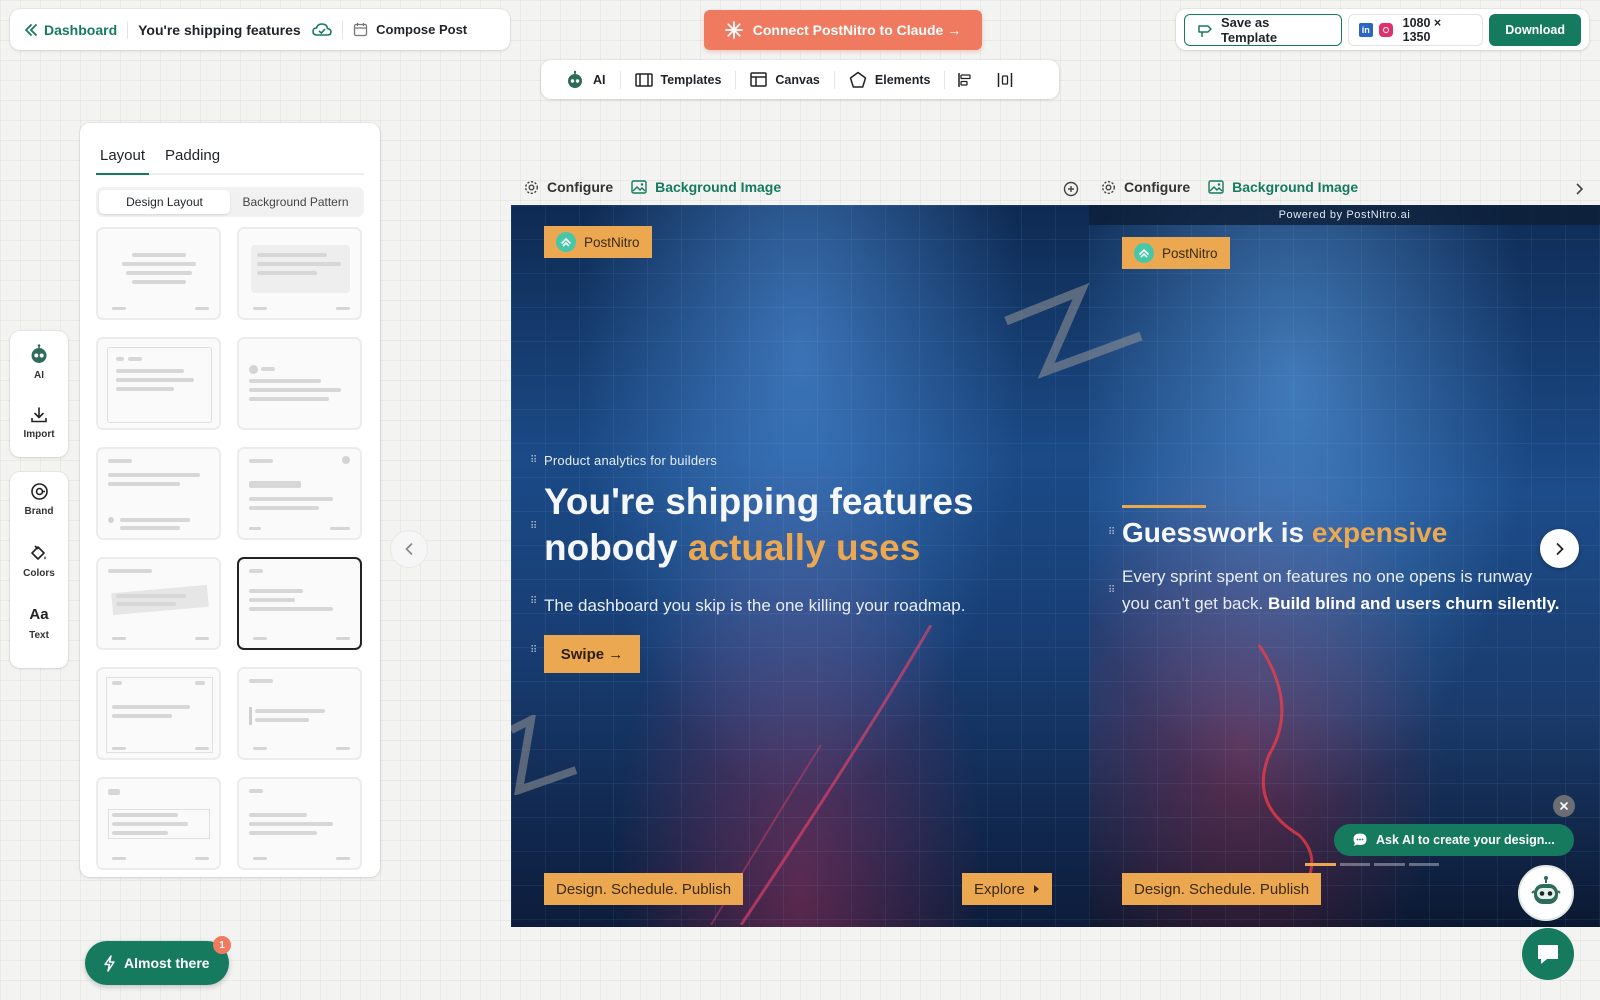 Image resolution: width=1600 pixels, height=1000 pixels. What do you see at coordinates (295, 202) in the screenshot?
I see `segment-background-pattern: Background Pattern` at bounding box center [295, 202].